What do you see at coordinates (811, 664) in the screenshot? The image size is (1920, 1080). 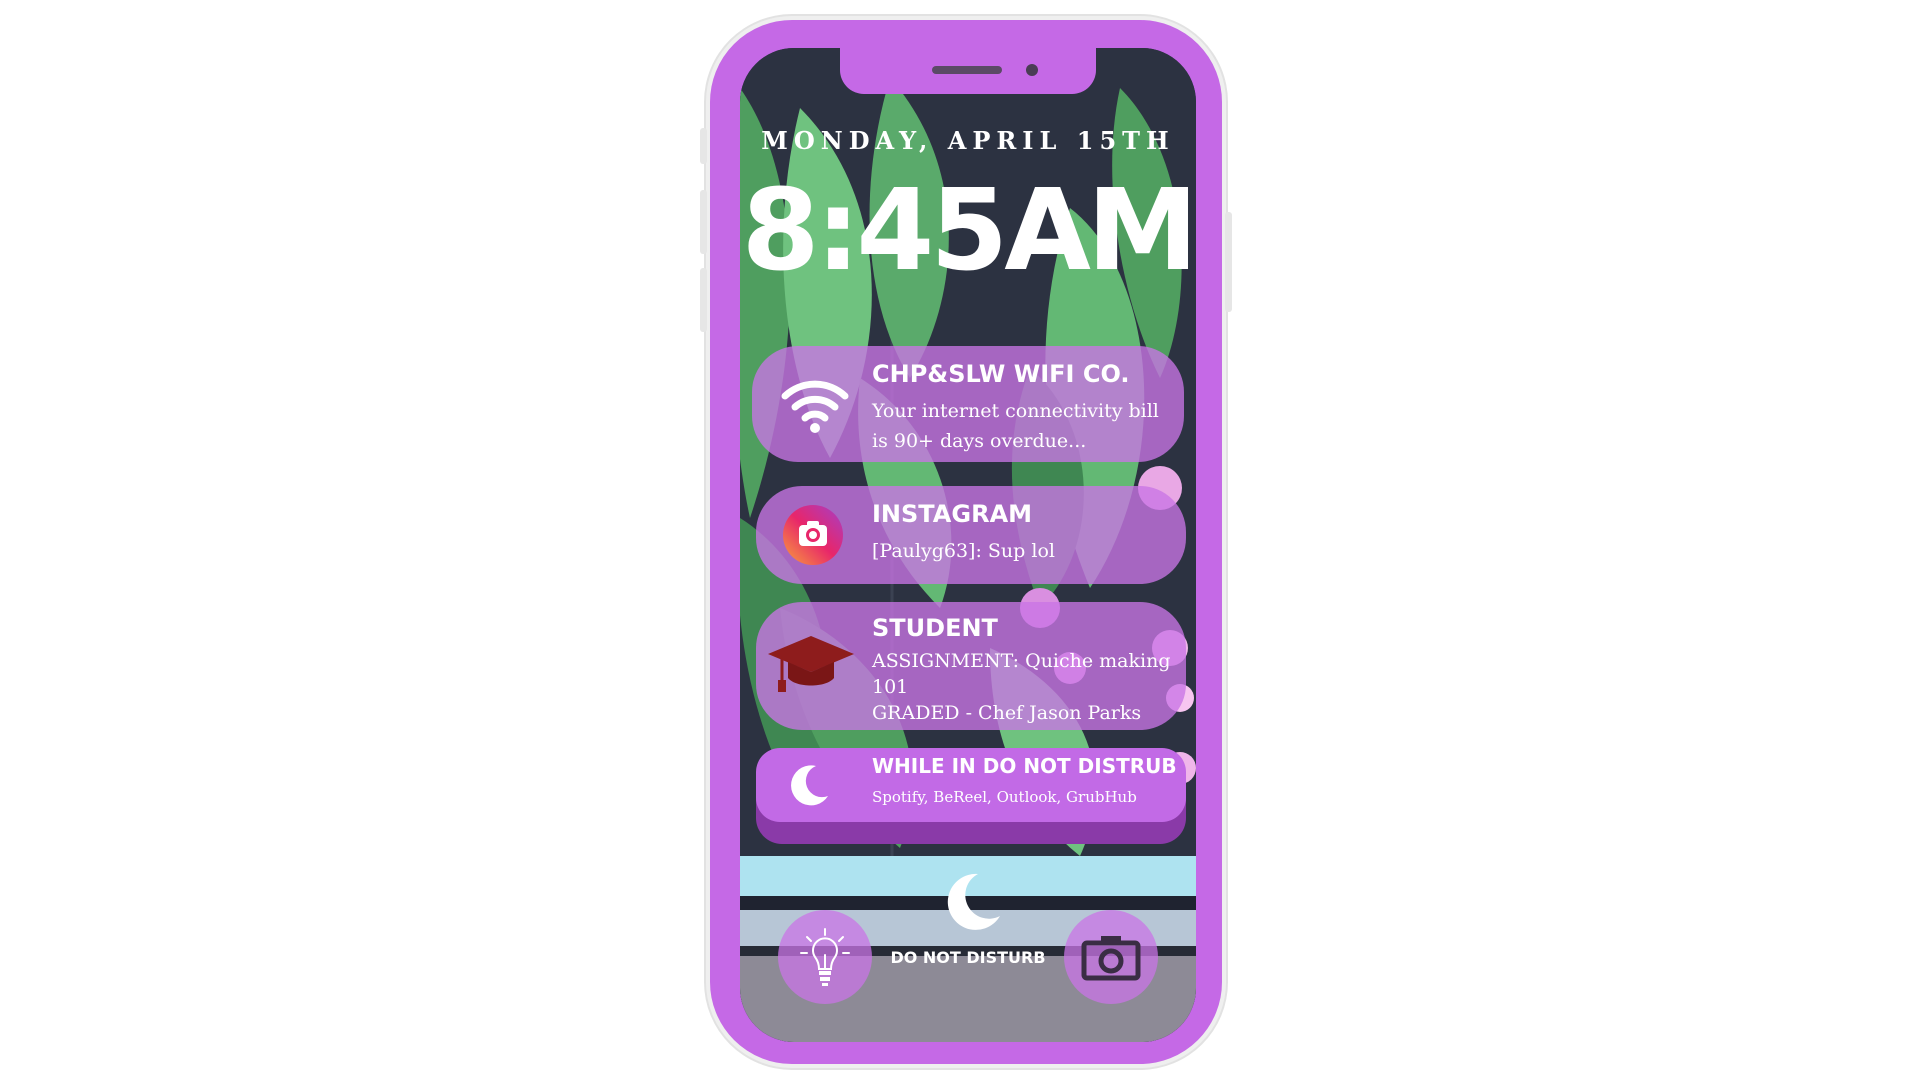 I see `graduation-cap-icon` at bounding box center [811, 664].